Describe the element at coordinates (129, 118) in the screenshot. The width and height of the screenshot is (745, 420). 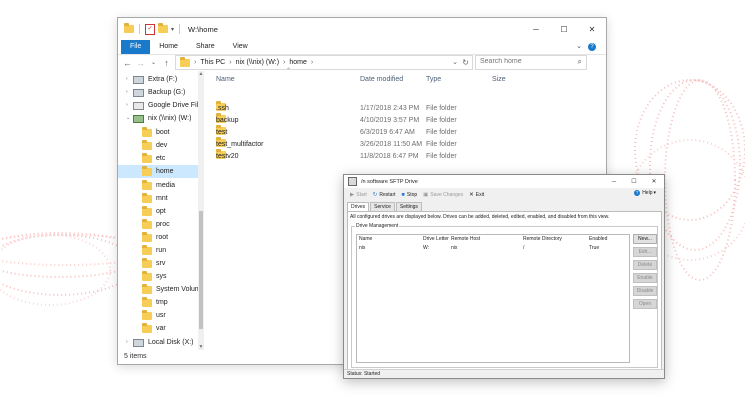
I see `collapse-arrow-icon: ⌄` at that location.